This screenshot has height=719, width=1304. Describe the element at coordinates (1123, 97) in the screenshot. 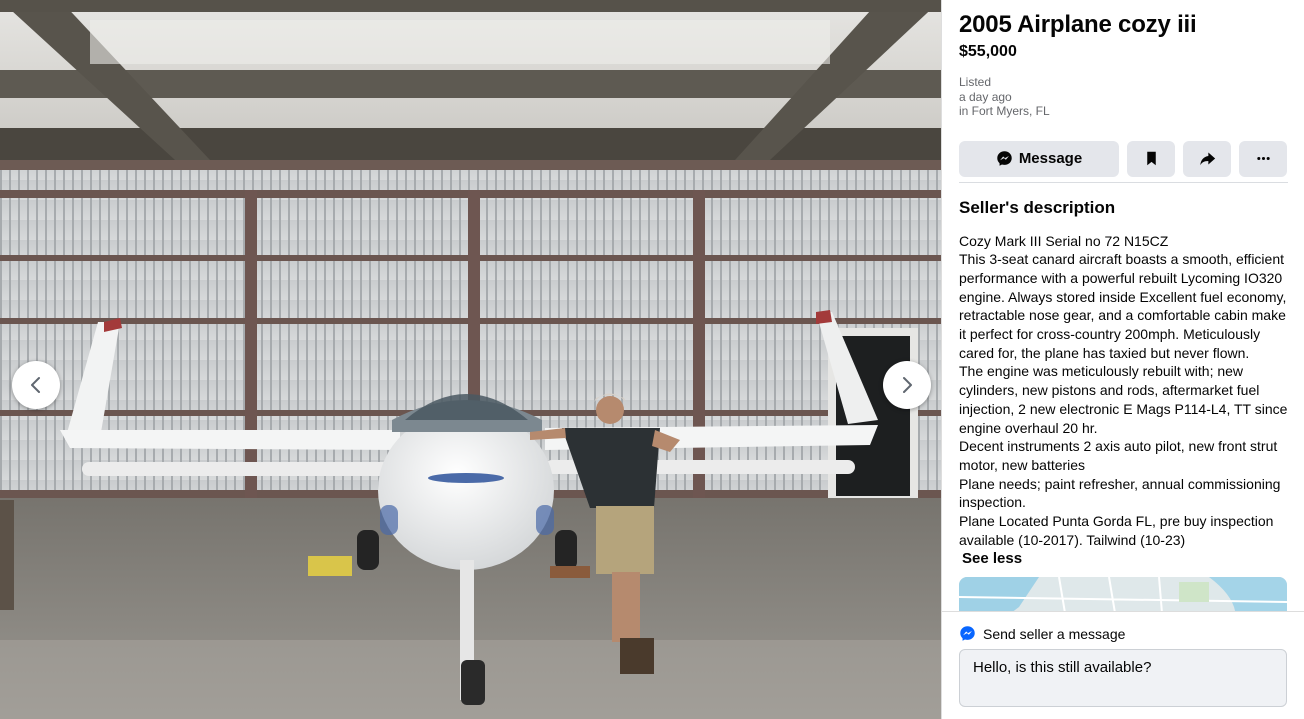

I see `listing-meta: Listed a day ago in Fort Myers, FL` at that location.